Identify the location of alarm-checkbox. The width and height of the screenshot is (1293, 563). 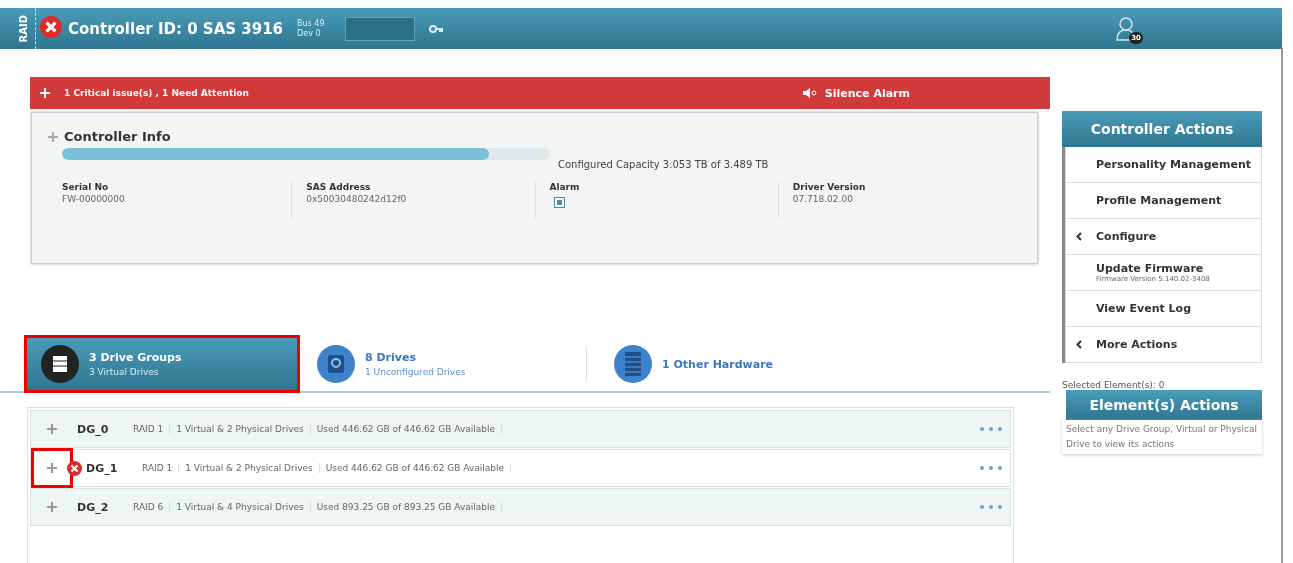
(559, 202).